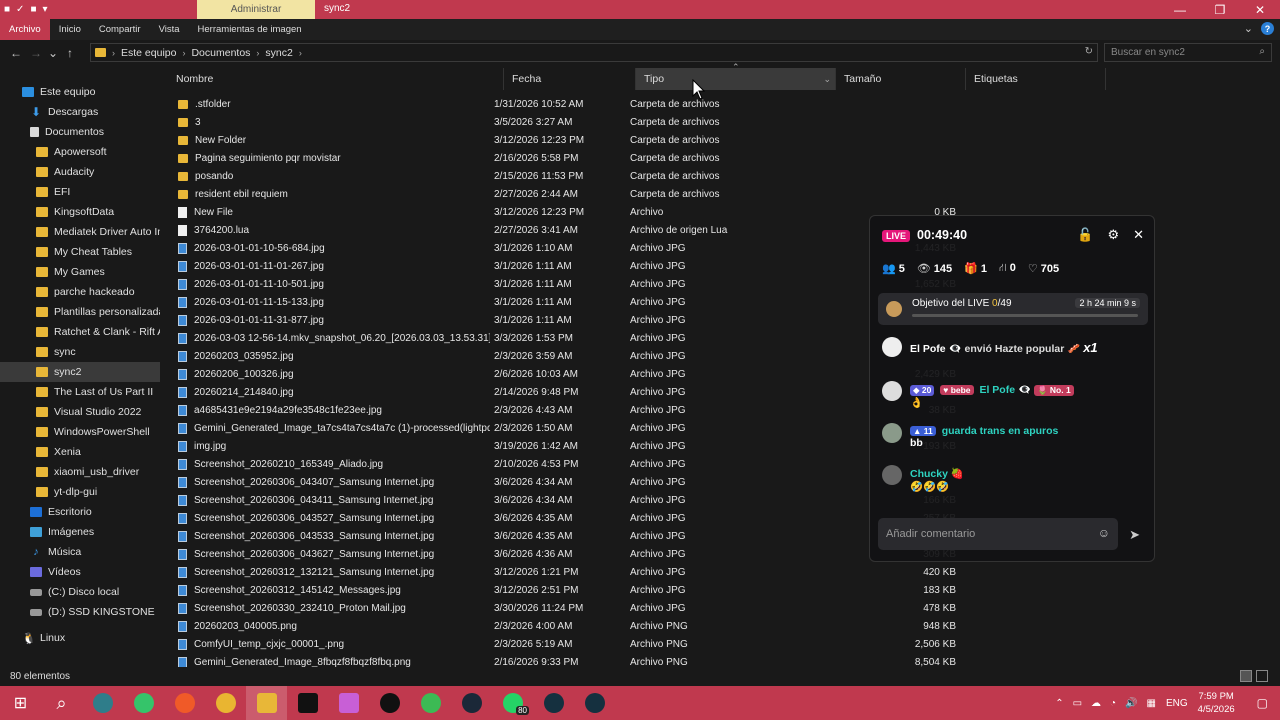 This screenshot has width=1280, height=720. What do you see at coordinates (1180, 9) in the screenshot?
I see `minimize-button: —` at bounding box center [1180, 9].